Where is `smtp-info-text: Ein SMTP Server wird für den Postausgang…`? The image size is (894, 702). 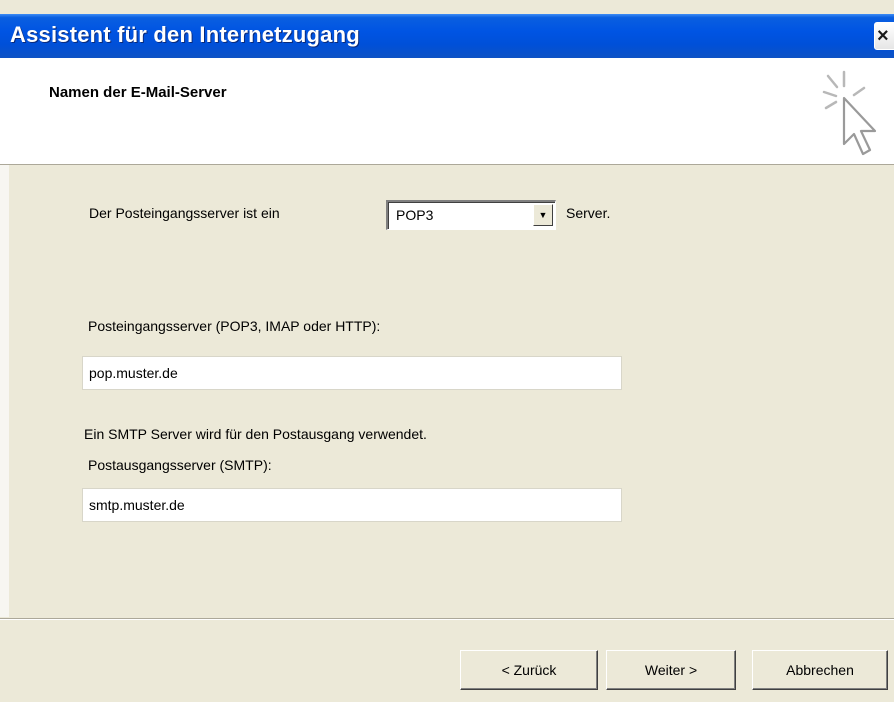 smtp-info-text: Ein SMTP Server wird für den Postausgang… is located at coordinates (255, 434).